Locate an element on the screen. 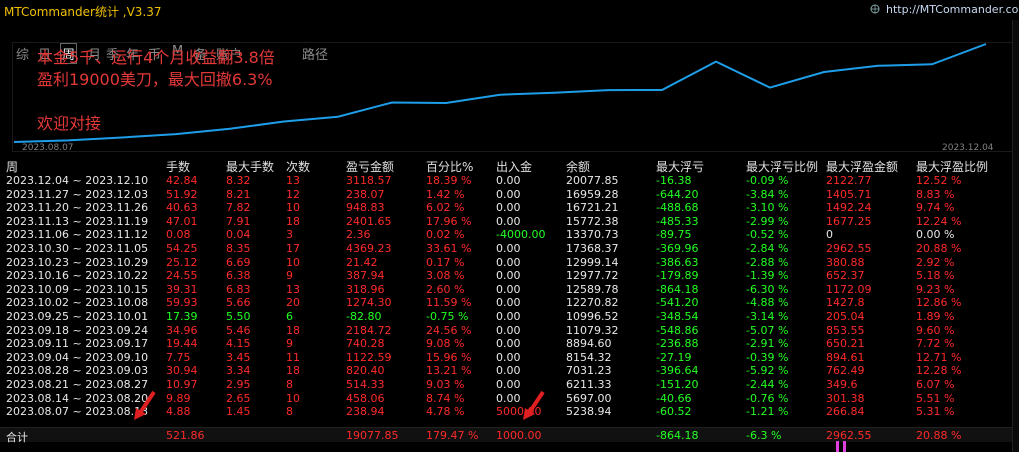 The height and width of the screenshot is (452, 1019). globe-icon is located at coordinates (875, 9).